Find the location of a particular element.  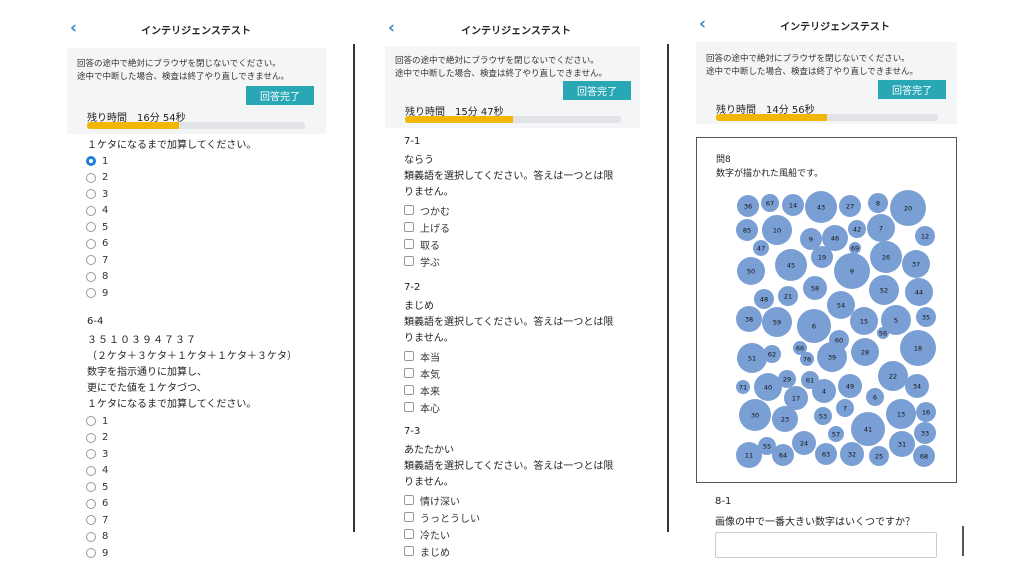

checkbox-option: 学ぶ is located at coordinates (422, 261).